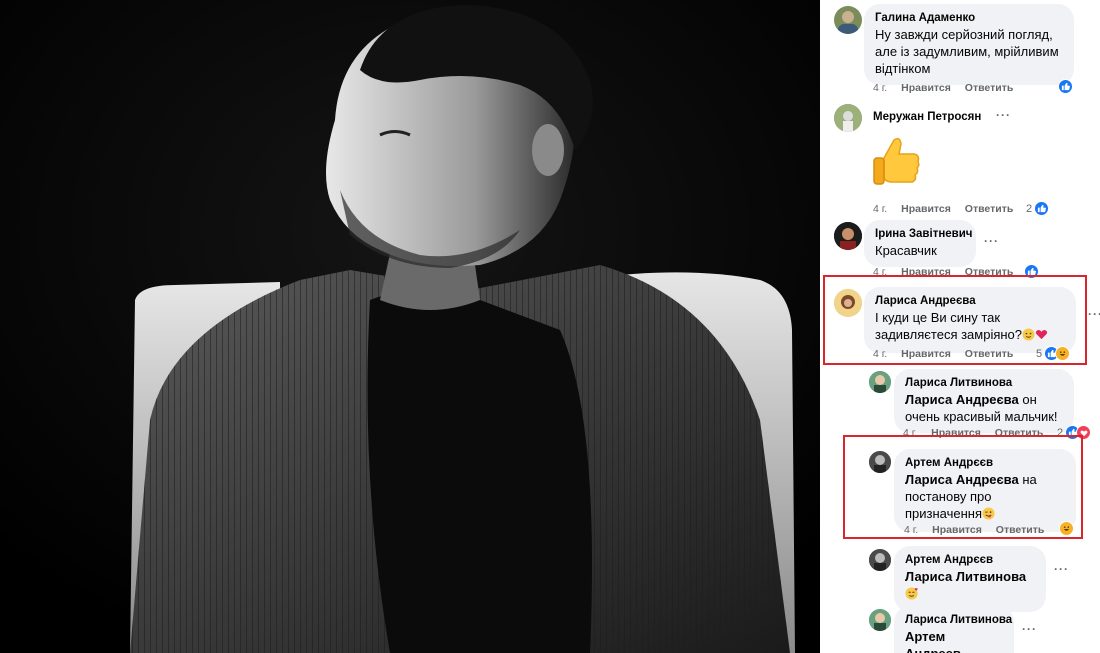  Describe the element at coordinates (965, 576) in the screenshot. I see `mention-link: Лариса Литвинова` at that location.